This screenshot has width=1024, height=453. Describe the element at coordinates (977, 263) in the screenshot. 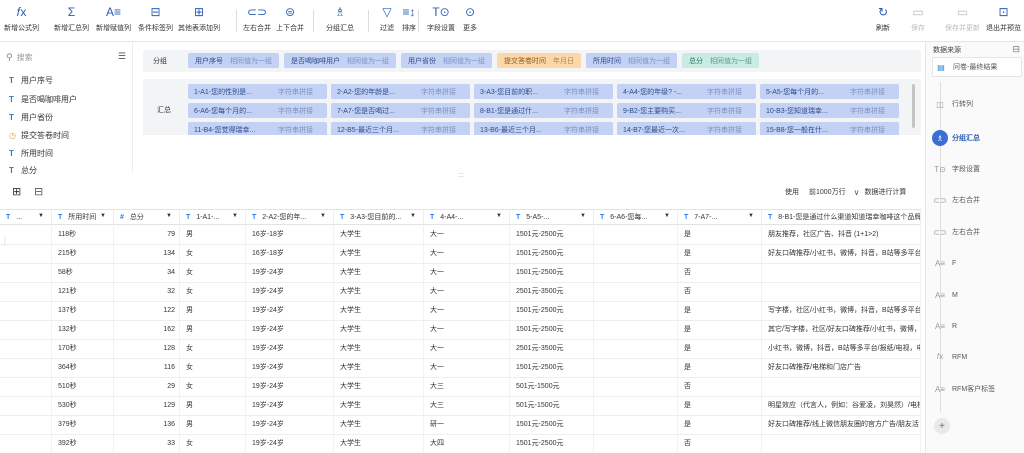

I see `step-item: A≡ F` at that location.